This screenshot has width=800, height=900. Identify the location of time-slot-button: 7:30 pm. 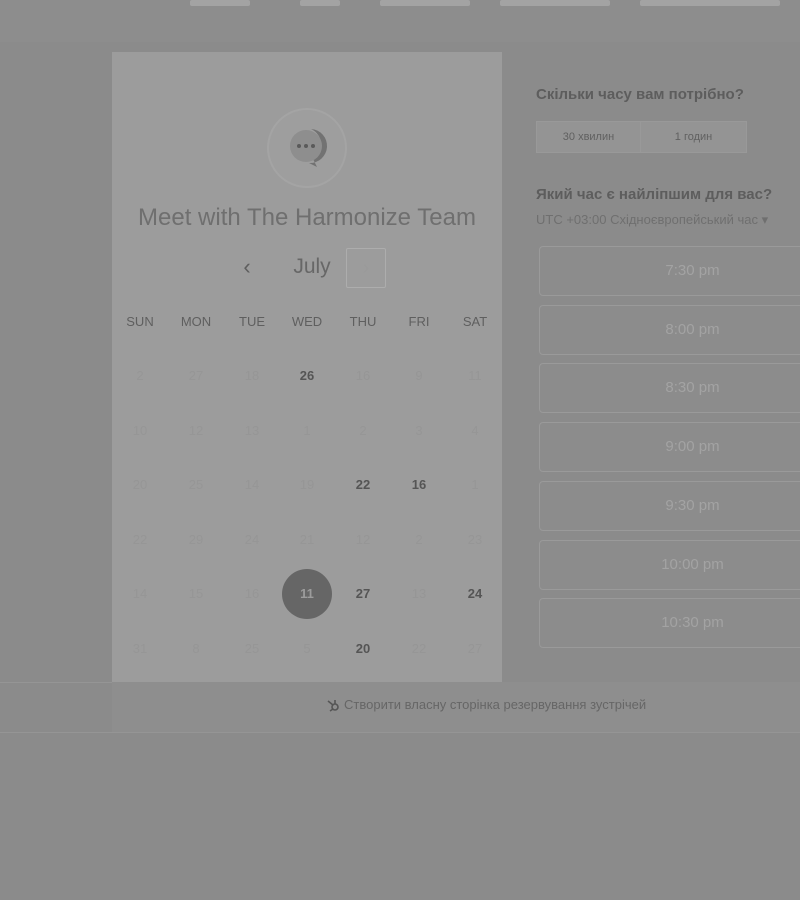
(669, 271).